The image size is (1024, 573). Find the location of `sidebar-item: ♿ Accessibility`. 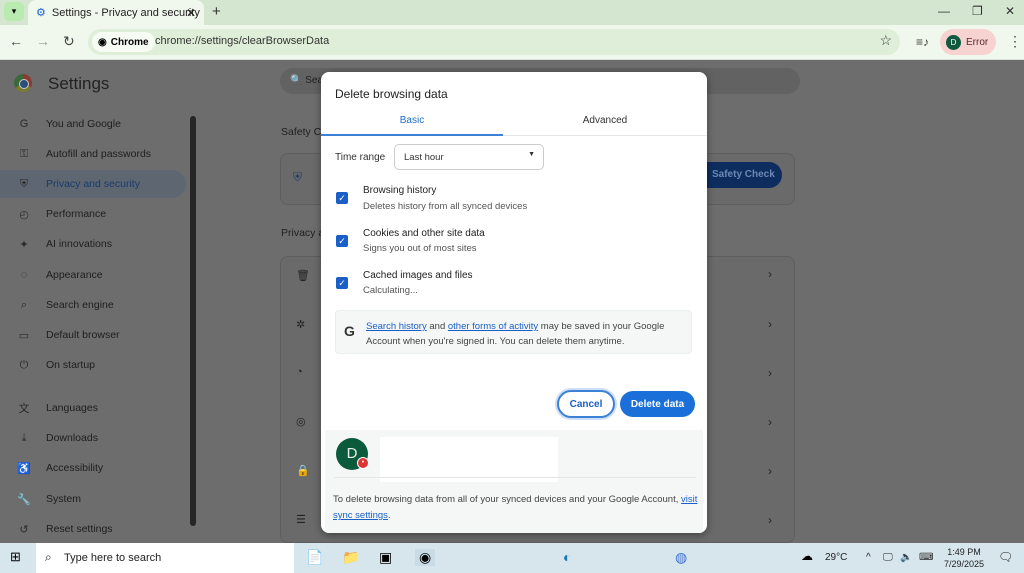

sidebar-item: ♿ Accessibility is located at coordinates (93, 468).